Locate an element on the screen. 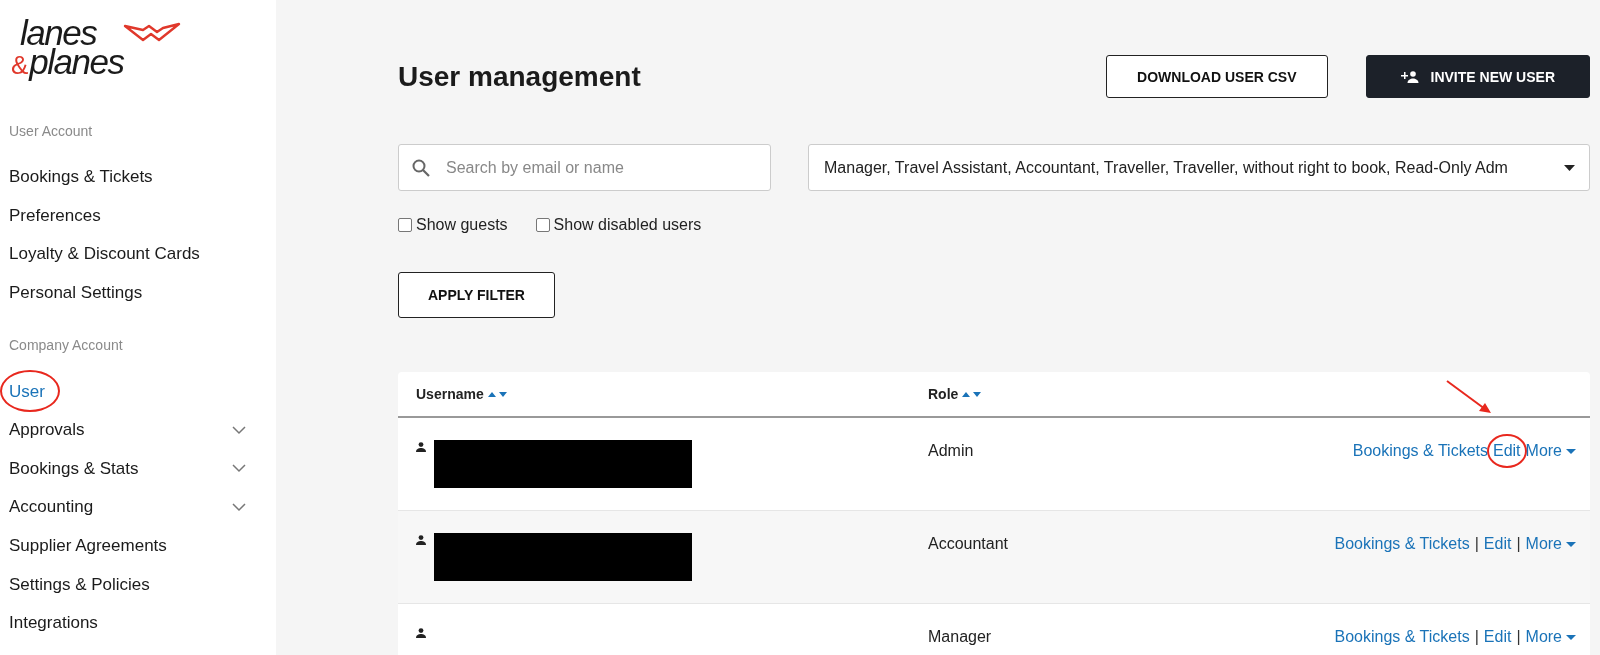 This screenshot has height=655, width=1600. annotation-arrow is located at coordinates (1468, 397).